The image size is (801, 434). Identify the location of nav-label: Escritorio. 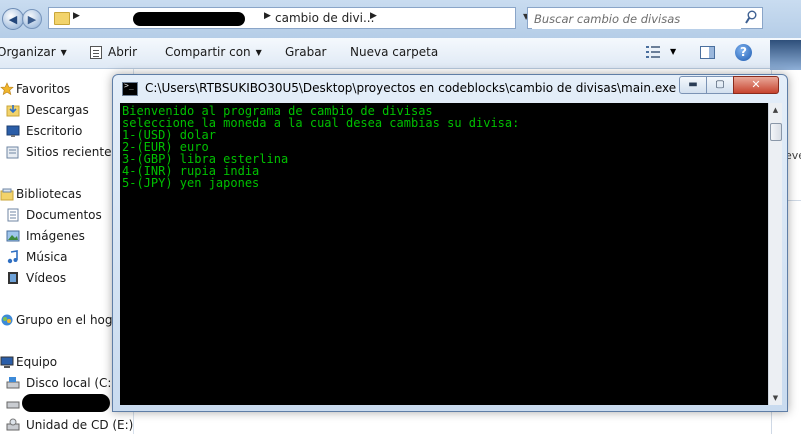
(54, 131).